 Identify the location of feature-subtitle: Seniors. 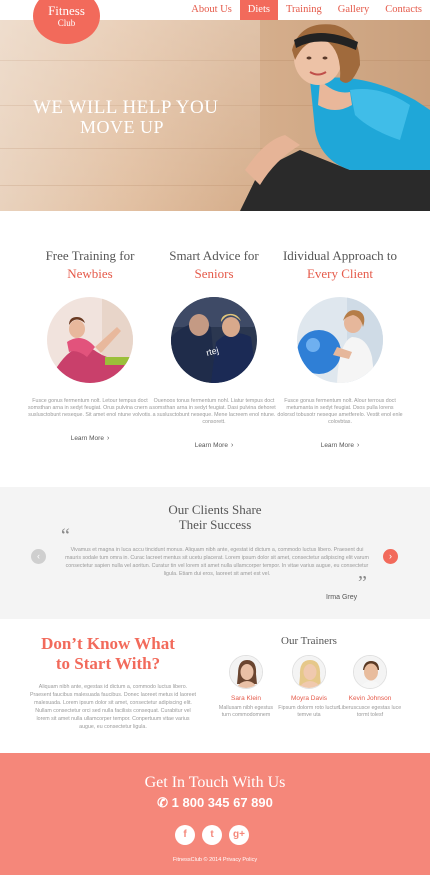
(214, 273).